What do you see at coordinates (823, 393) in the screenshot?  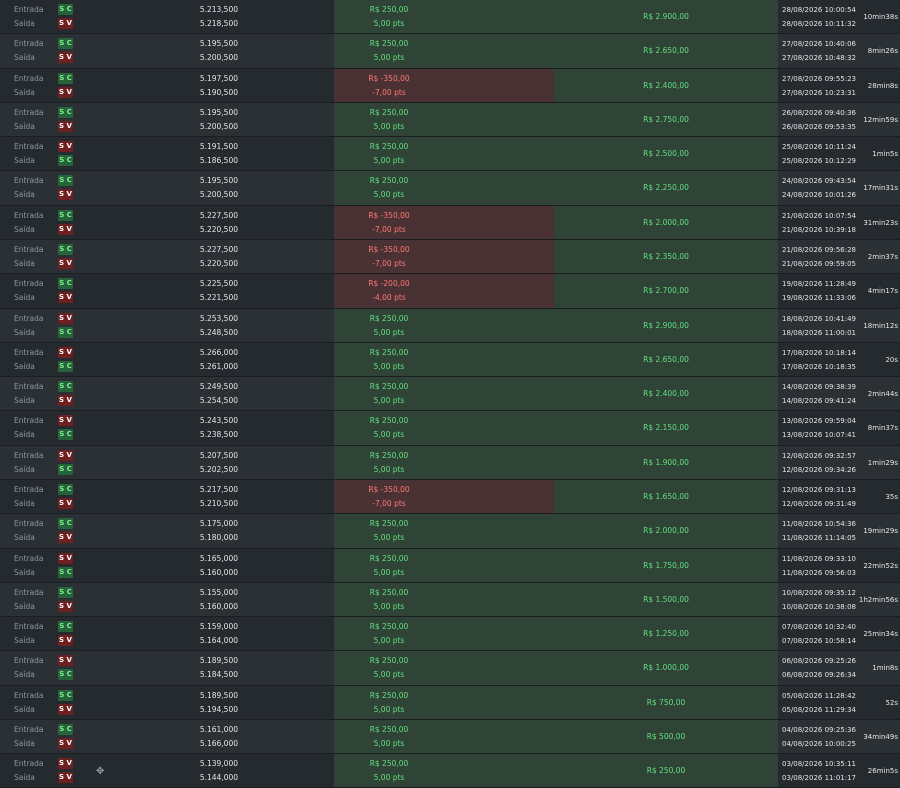 I see `dates-cell: 14/08/2026 09:38:39 14/08/2026 09:41:24` at bounding box center [823, 393].